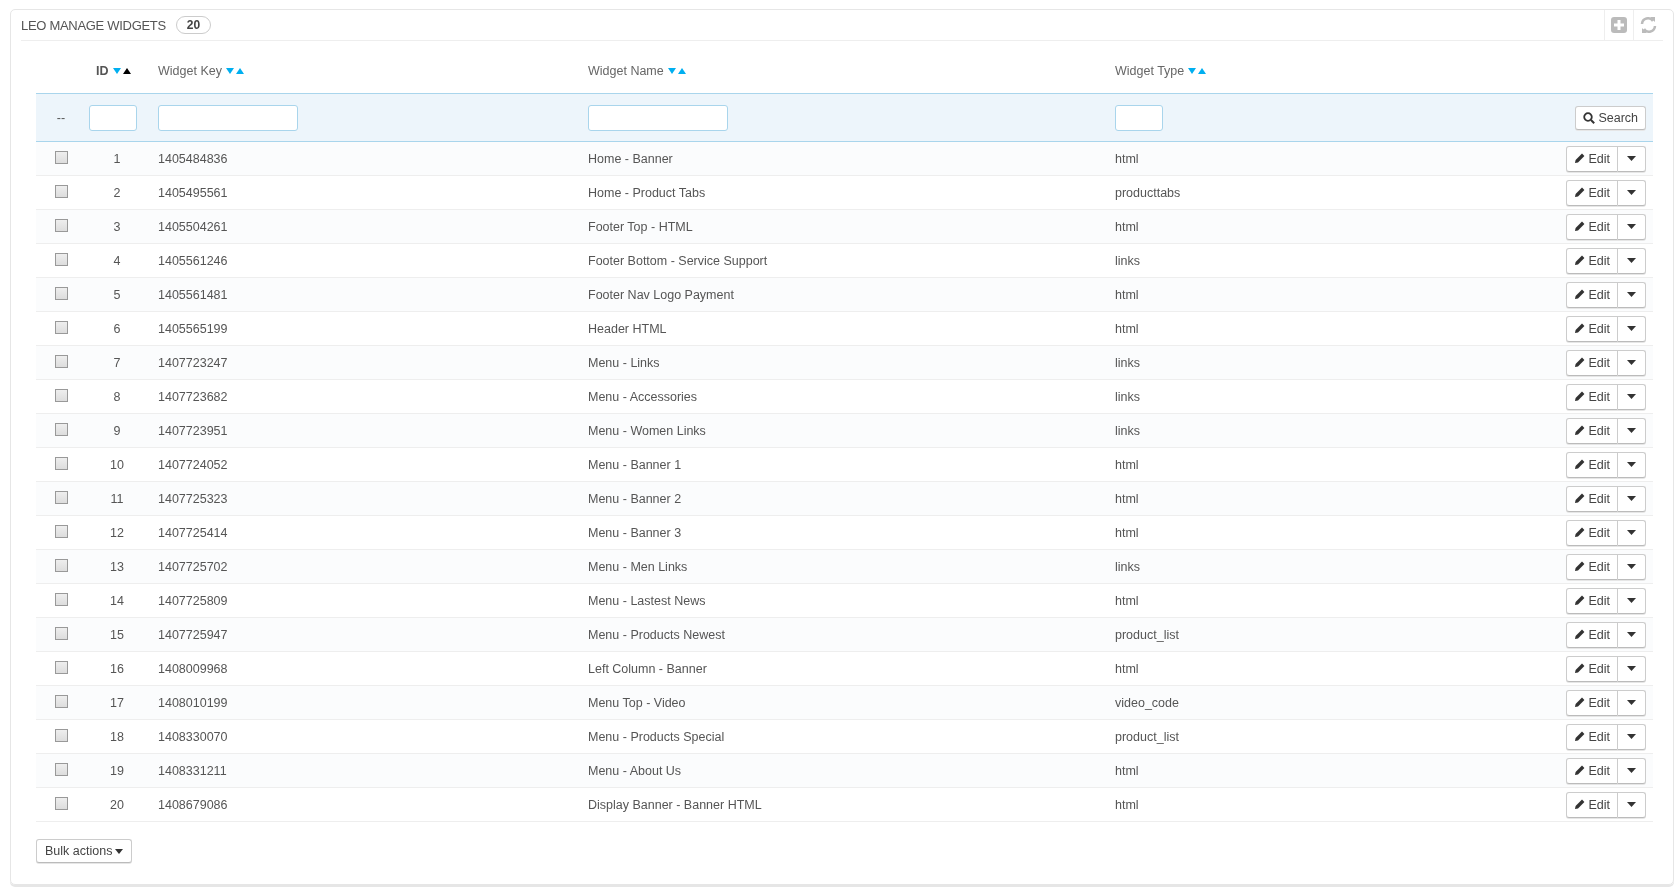  Describe the element at coordinates (117, 396) in the screenshot. I see `table-cell: 8` at that location.